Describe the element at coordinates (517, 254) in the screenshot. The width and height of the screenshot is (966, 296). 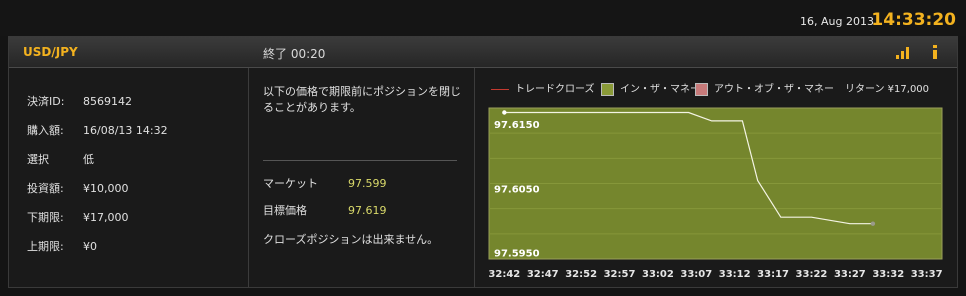
I see `y-tick-label: 97.5950` at that location.